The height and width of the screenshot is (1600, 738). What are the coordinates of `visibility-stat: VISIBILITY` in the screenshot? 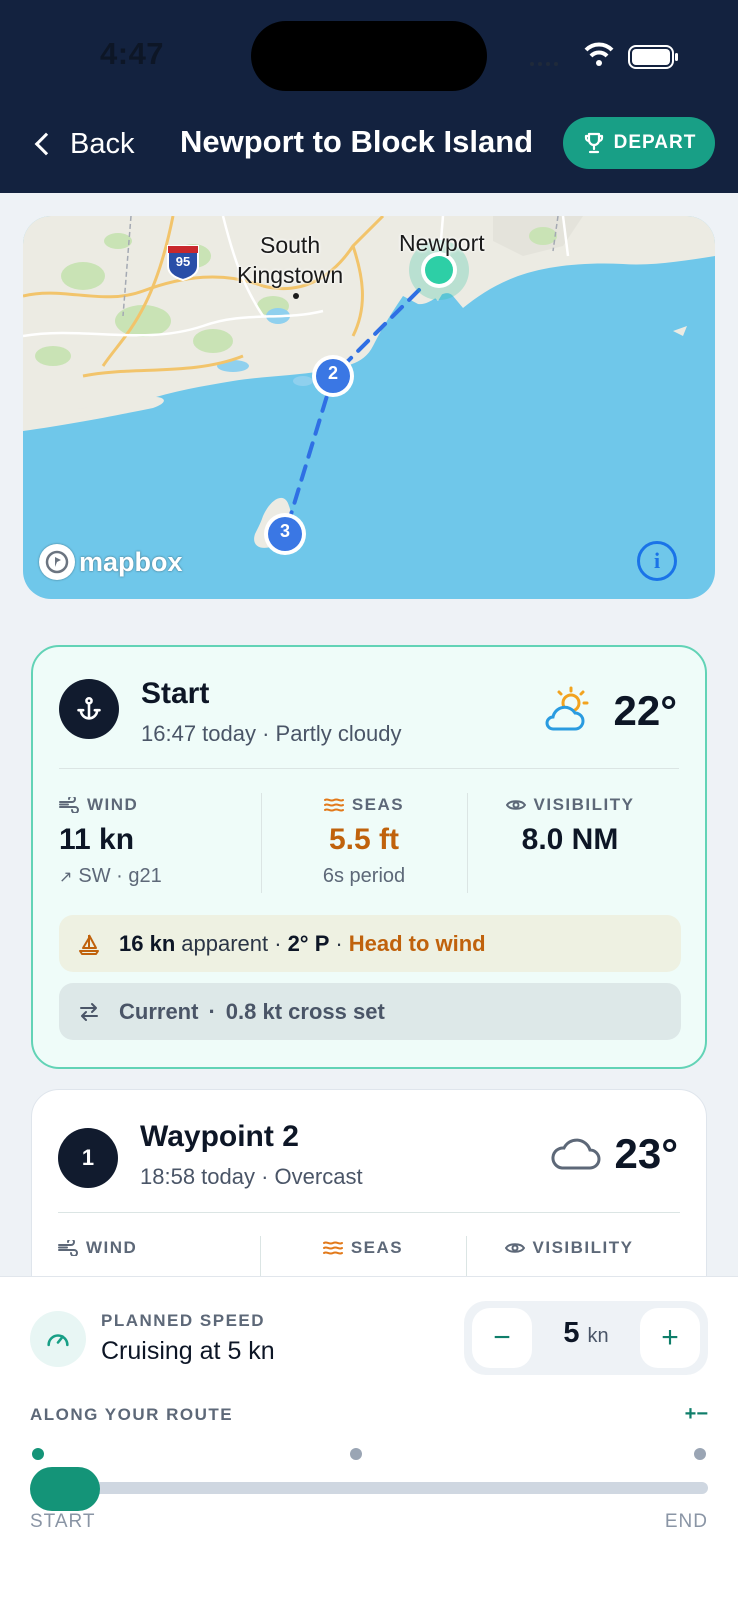 It's located at (569, 1248).